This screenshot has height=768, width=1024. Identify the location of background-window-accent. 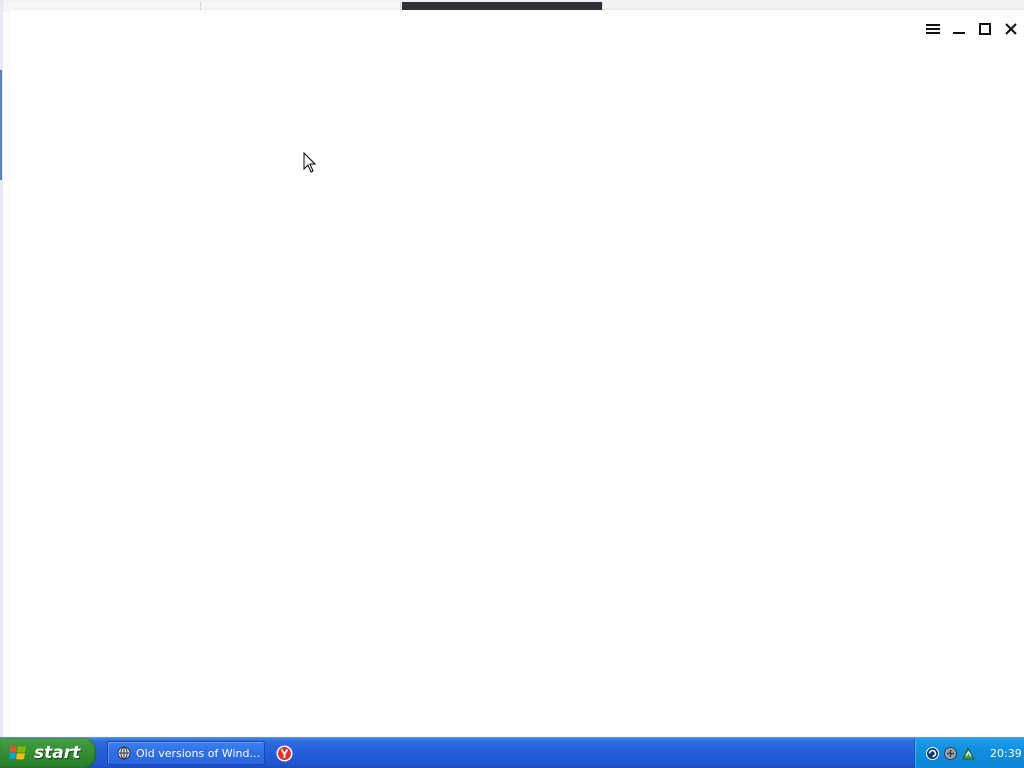
(1, 125).